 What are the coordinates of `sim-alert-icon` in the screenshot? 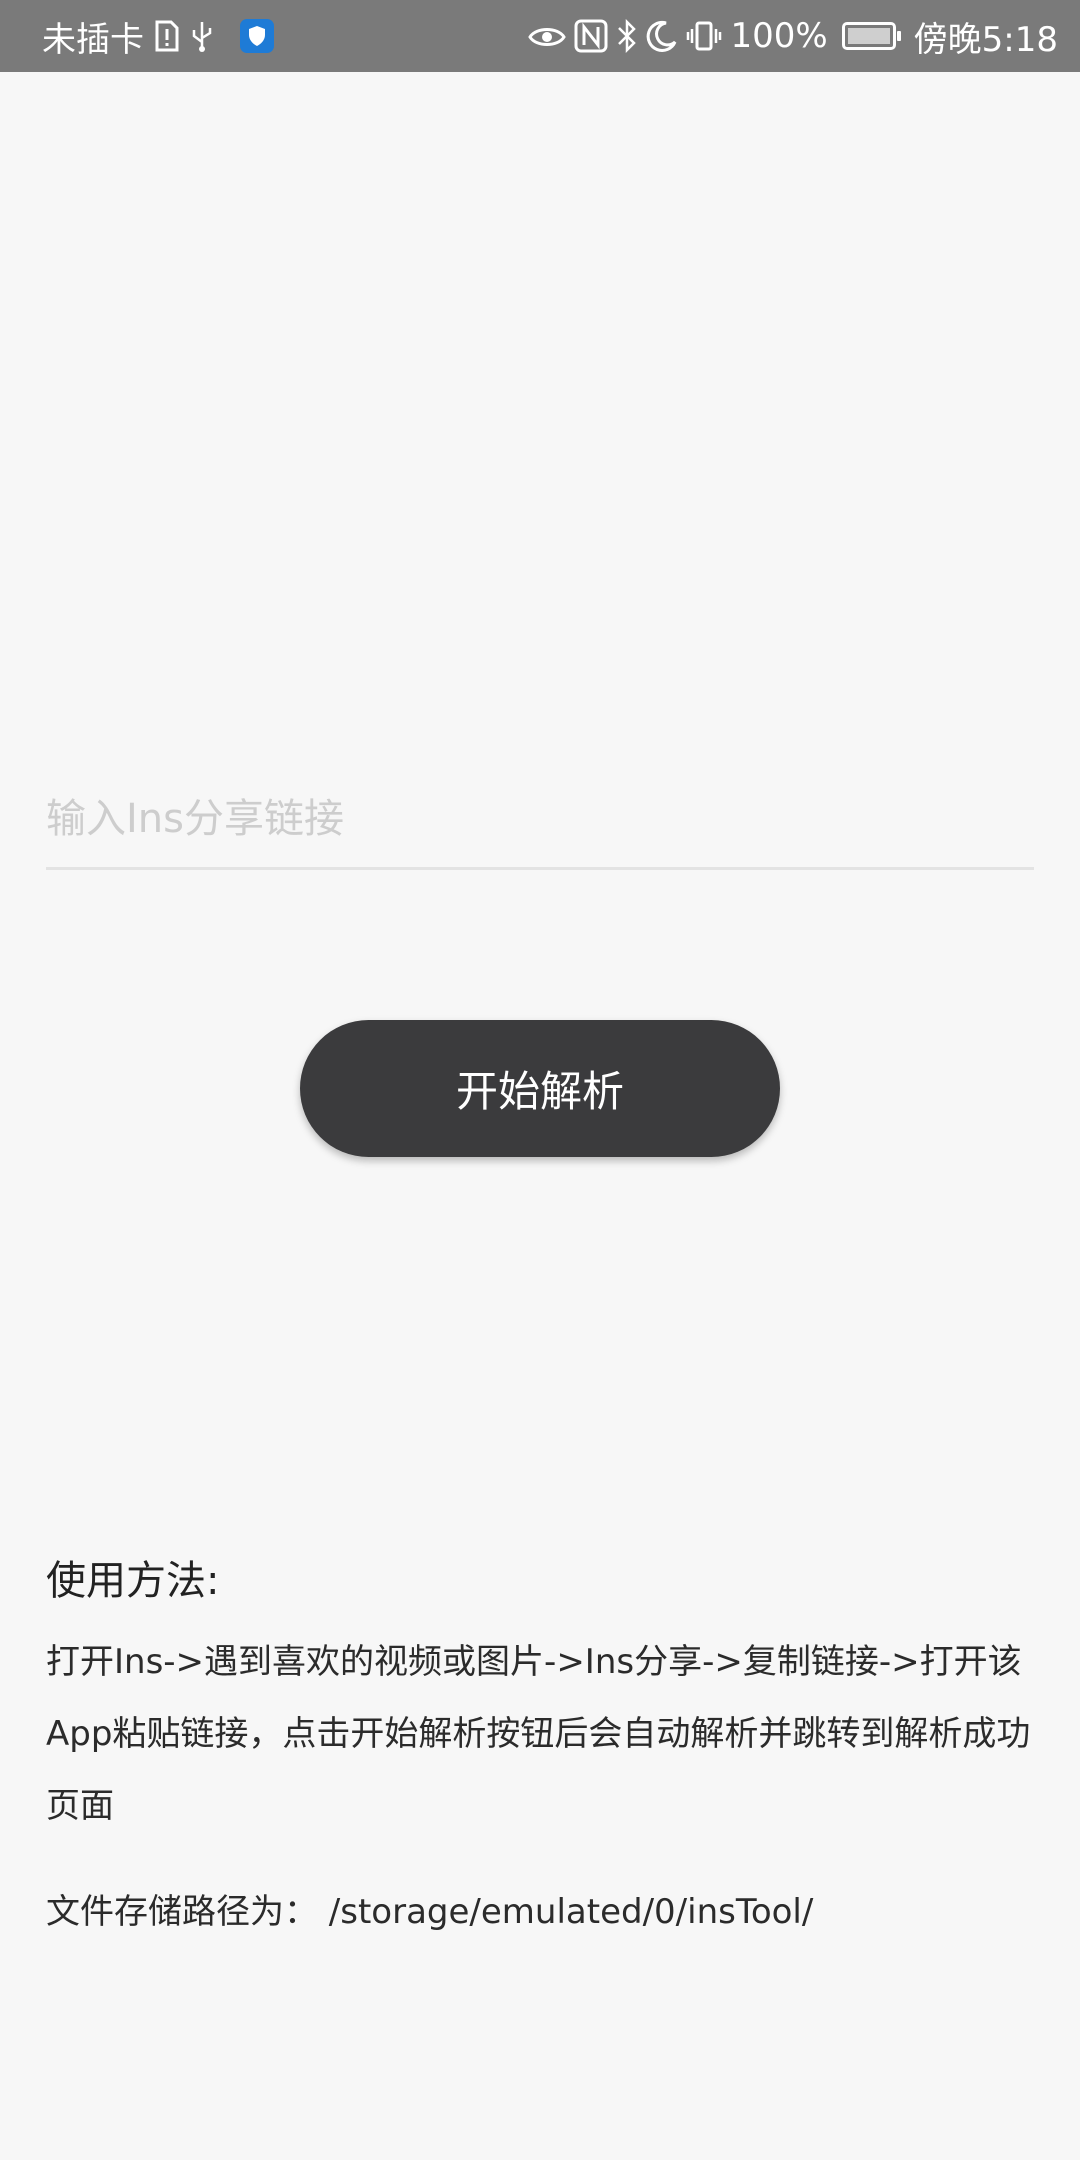 It's located at (167, 36).